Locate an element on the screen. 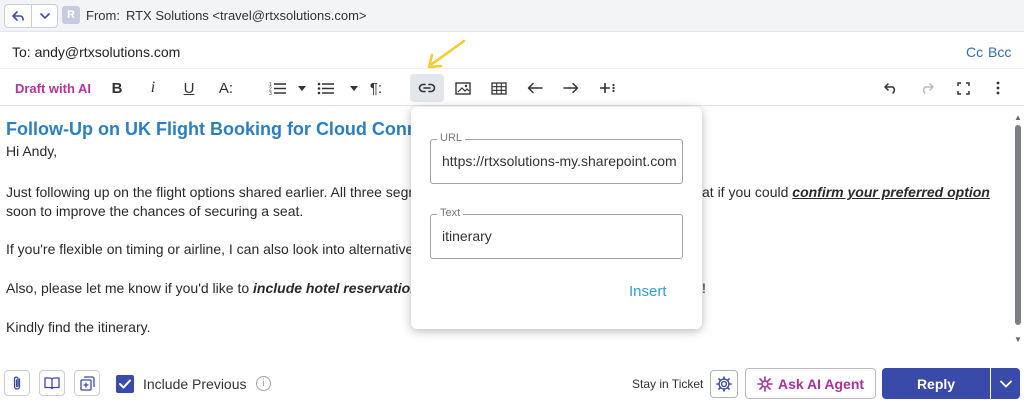 This screenshot has height=402, width=1024. arrow-right-icon is located at coordinates (571, 88).